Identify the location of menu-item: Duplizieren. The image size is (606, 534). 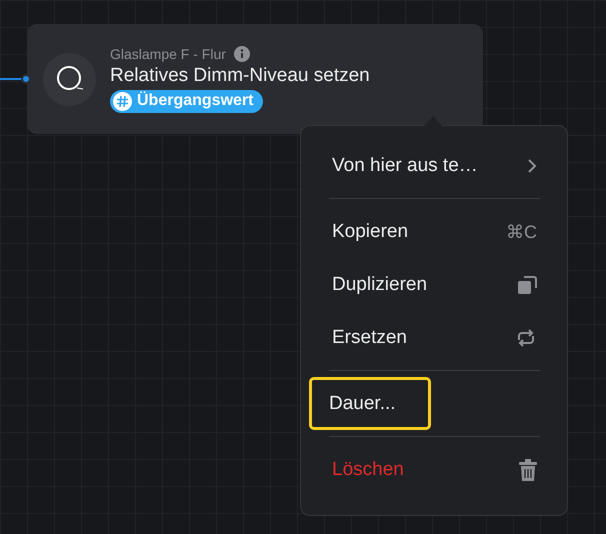
(424, 284).